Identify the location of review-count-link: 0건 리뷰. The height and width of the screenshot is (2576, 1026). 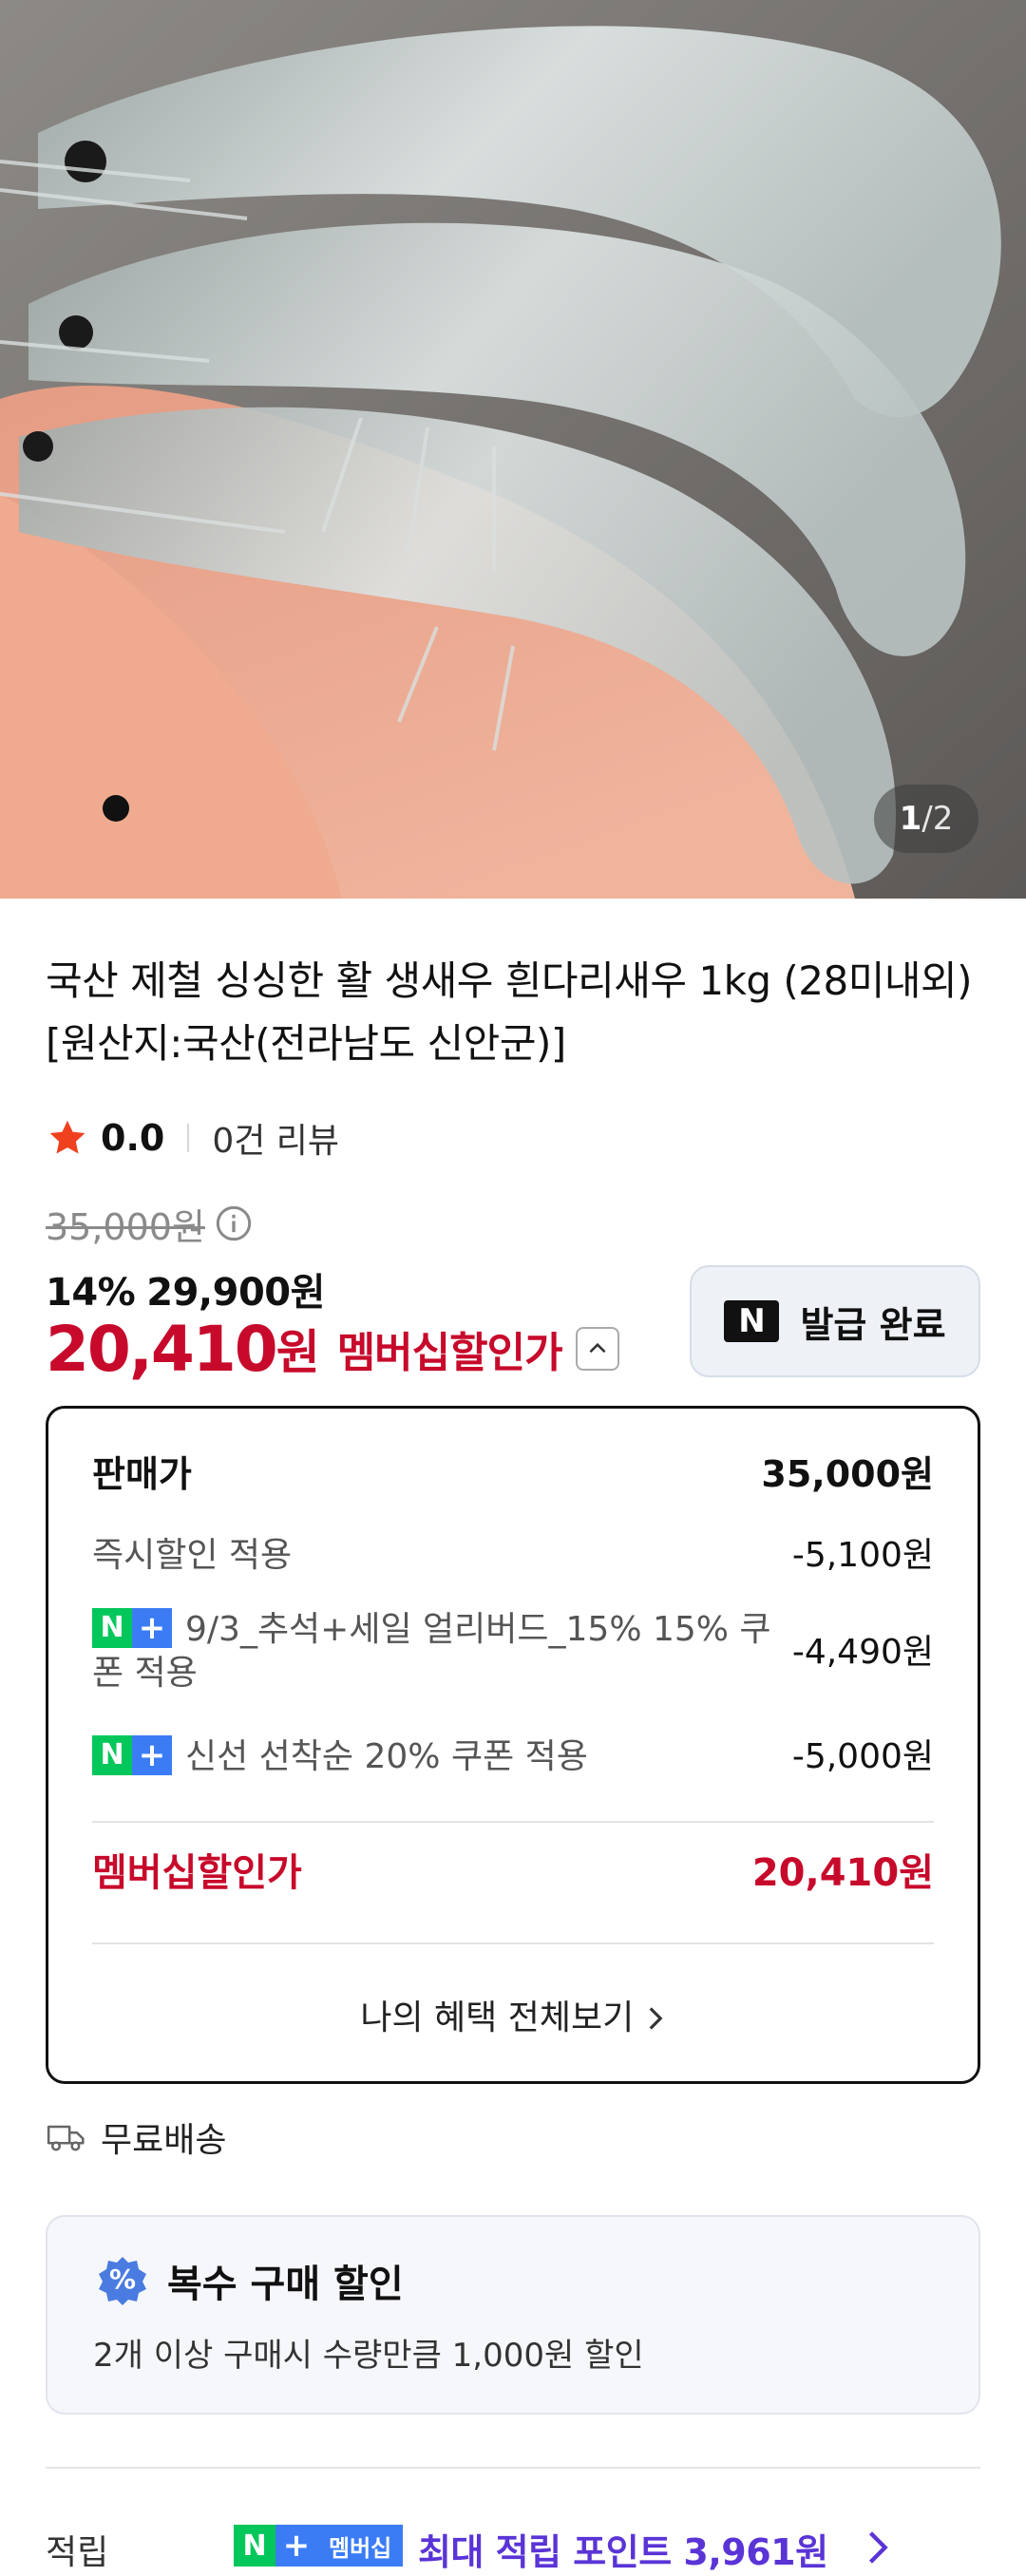
(275, 1138).